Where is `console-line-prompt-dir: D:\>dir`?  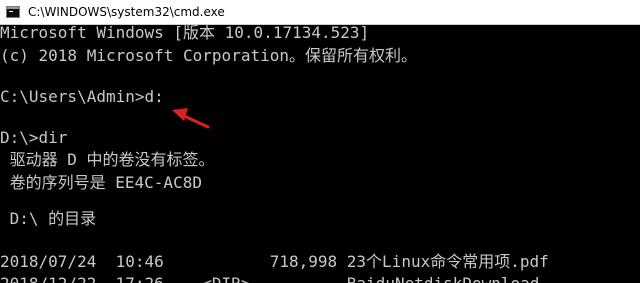
console-line-prompt-dir: D:\>dir is located at coordinates (34, 137).